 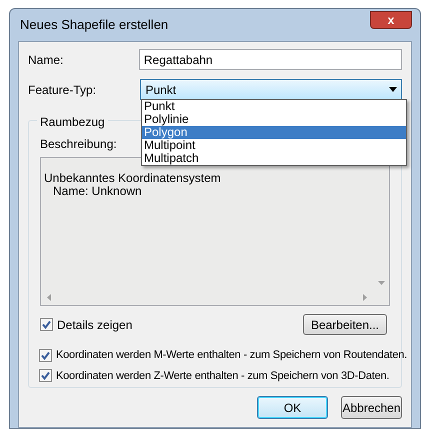 I want to click on option-label: Koordinaten werden Z-Werte enthalten - zum Speichern von 3D-Daten., so click(x=223, y=376).